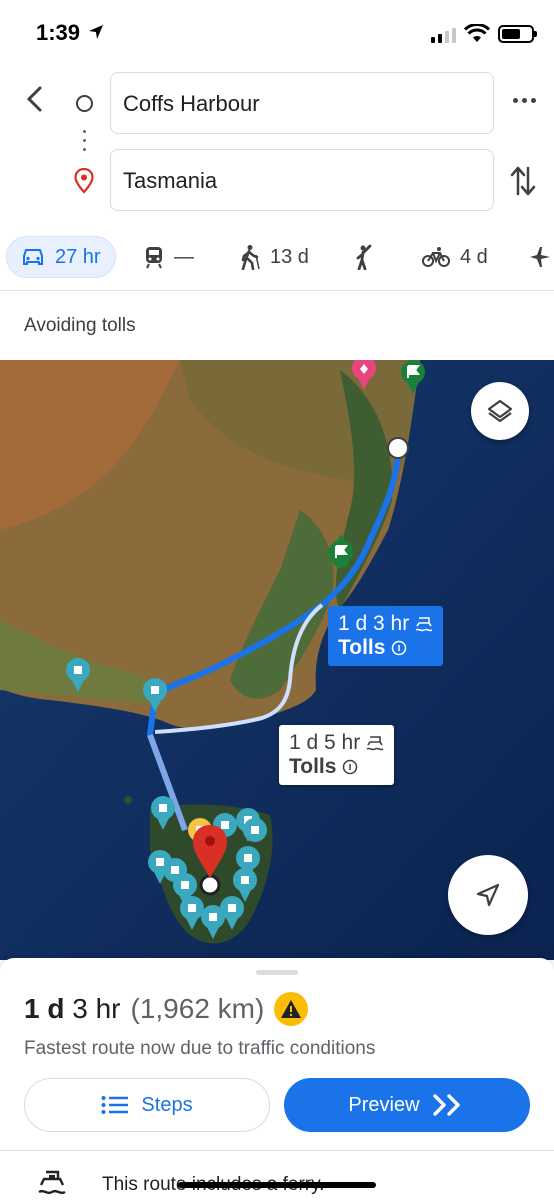  What do you see at coordinates (477, 33) in the screenshot?
I see `wifi-icon` at bounding box center [477, 33].